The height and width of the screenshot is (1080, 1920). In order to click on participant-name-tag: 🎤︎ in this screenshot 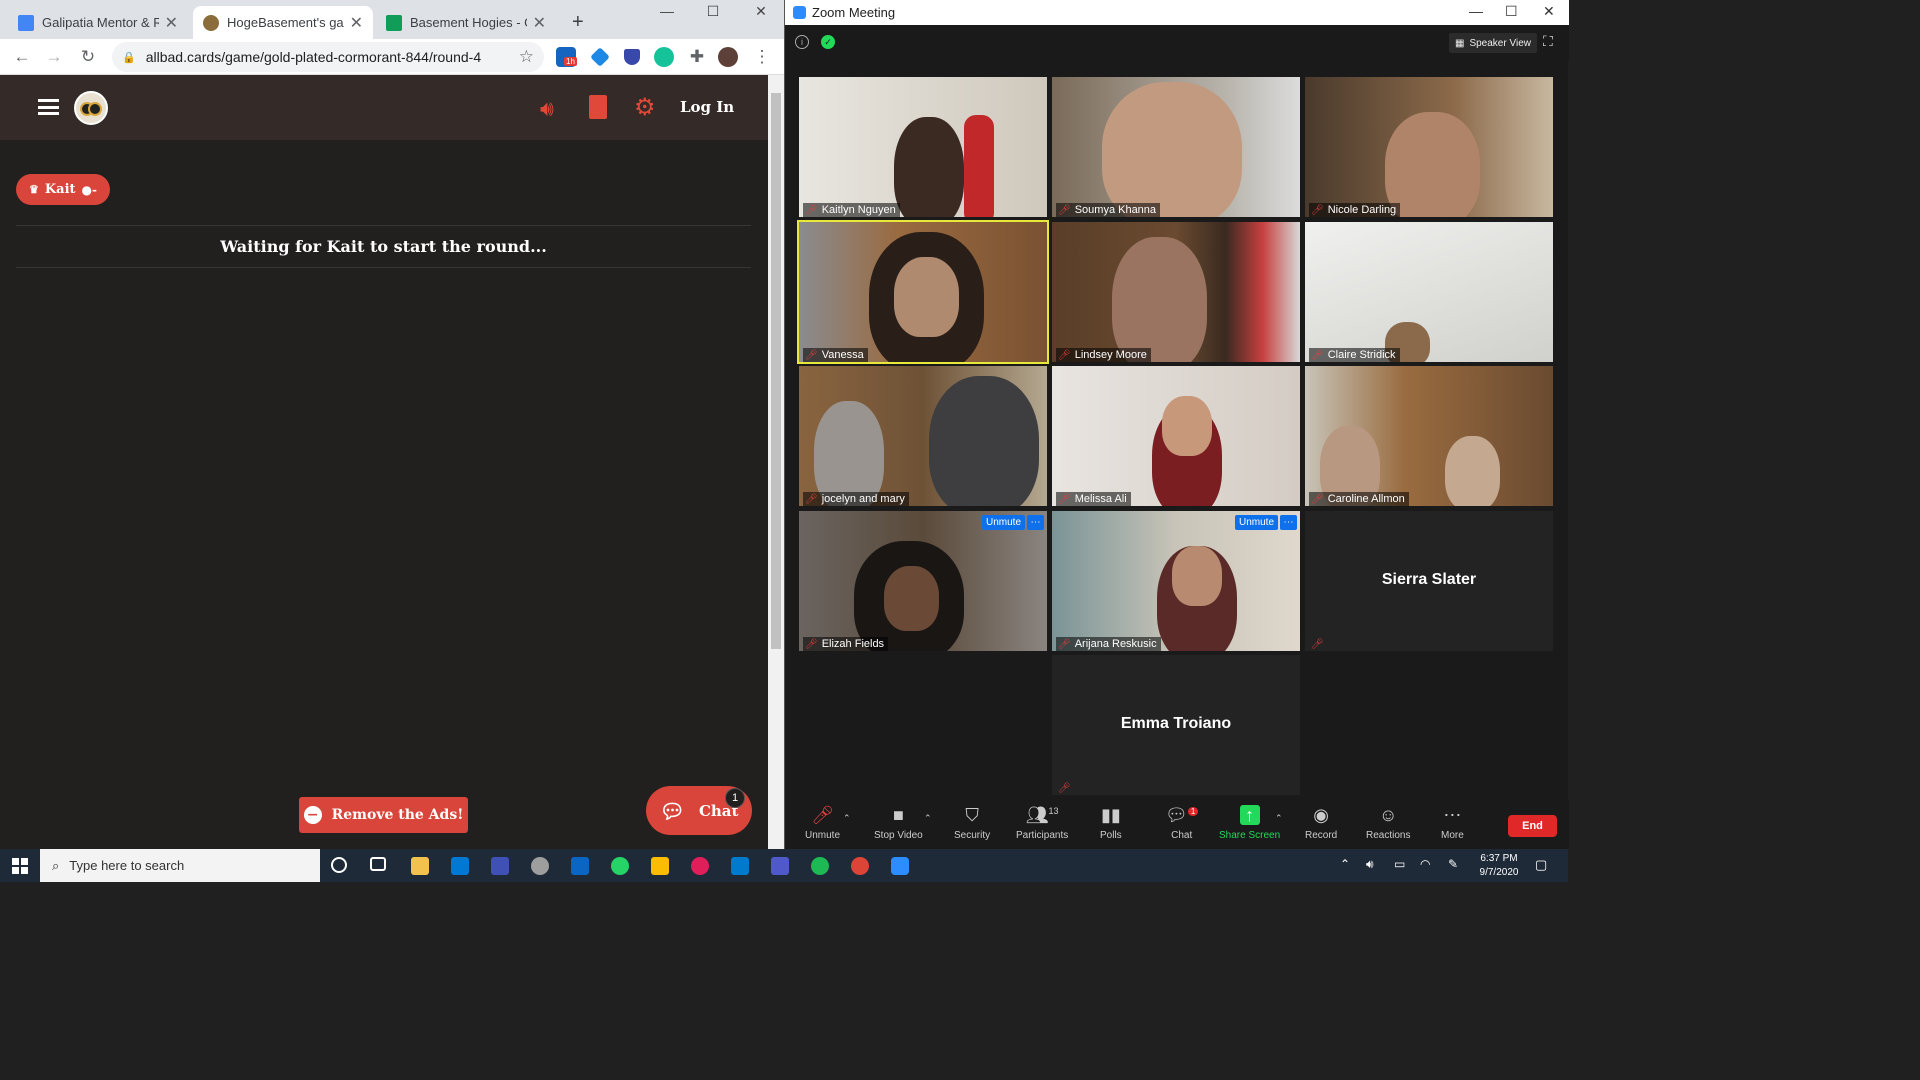, I will do `click(1065, 788)`.